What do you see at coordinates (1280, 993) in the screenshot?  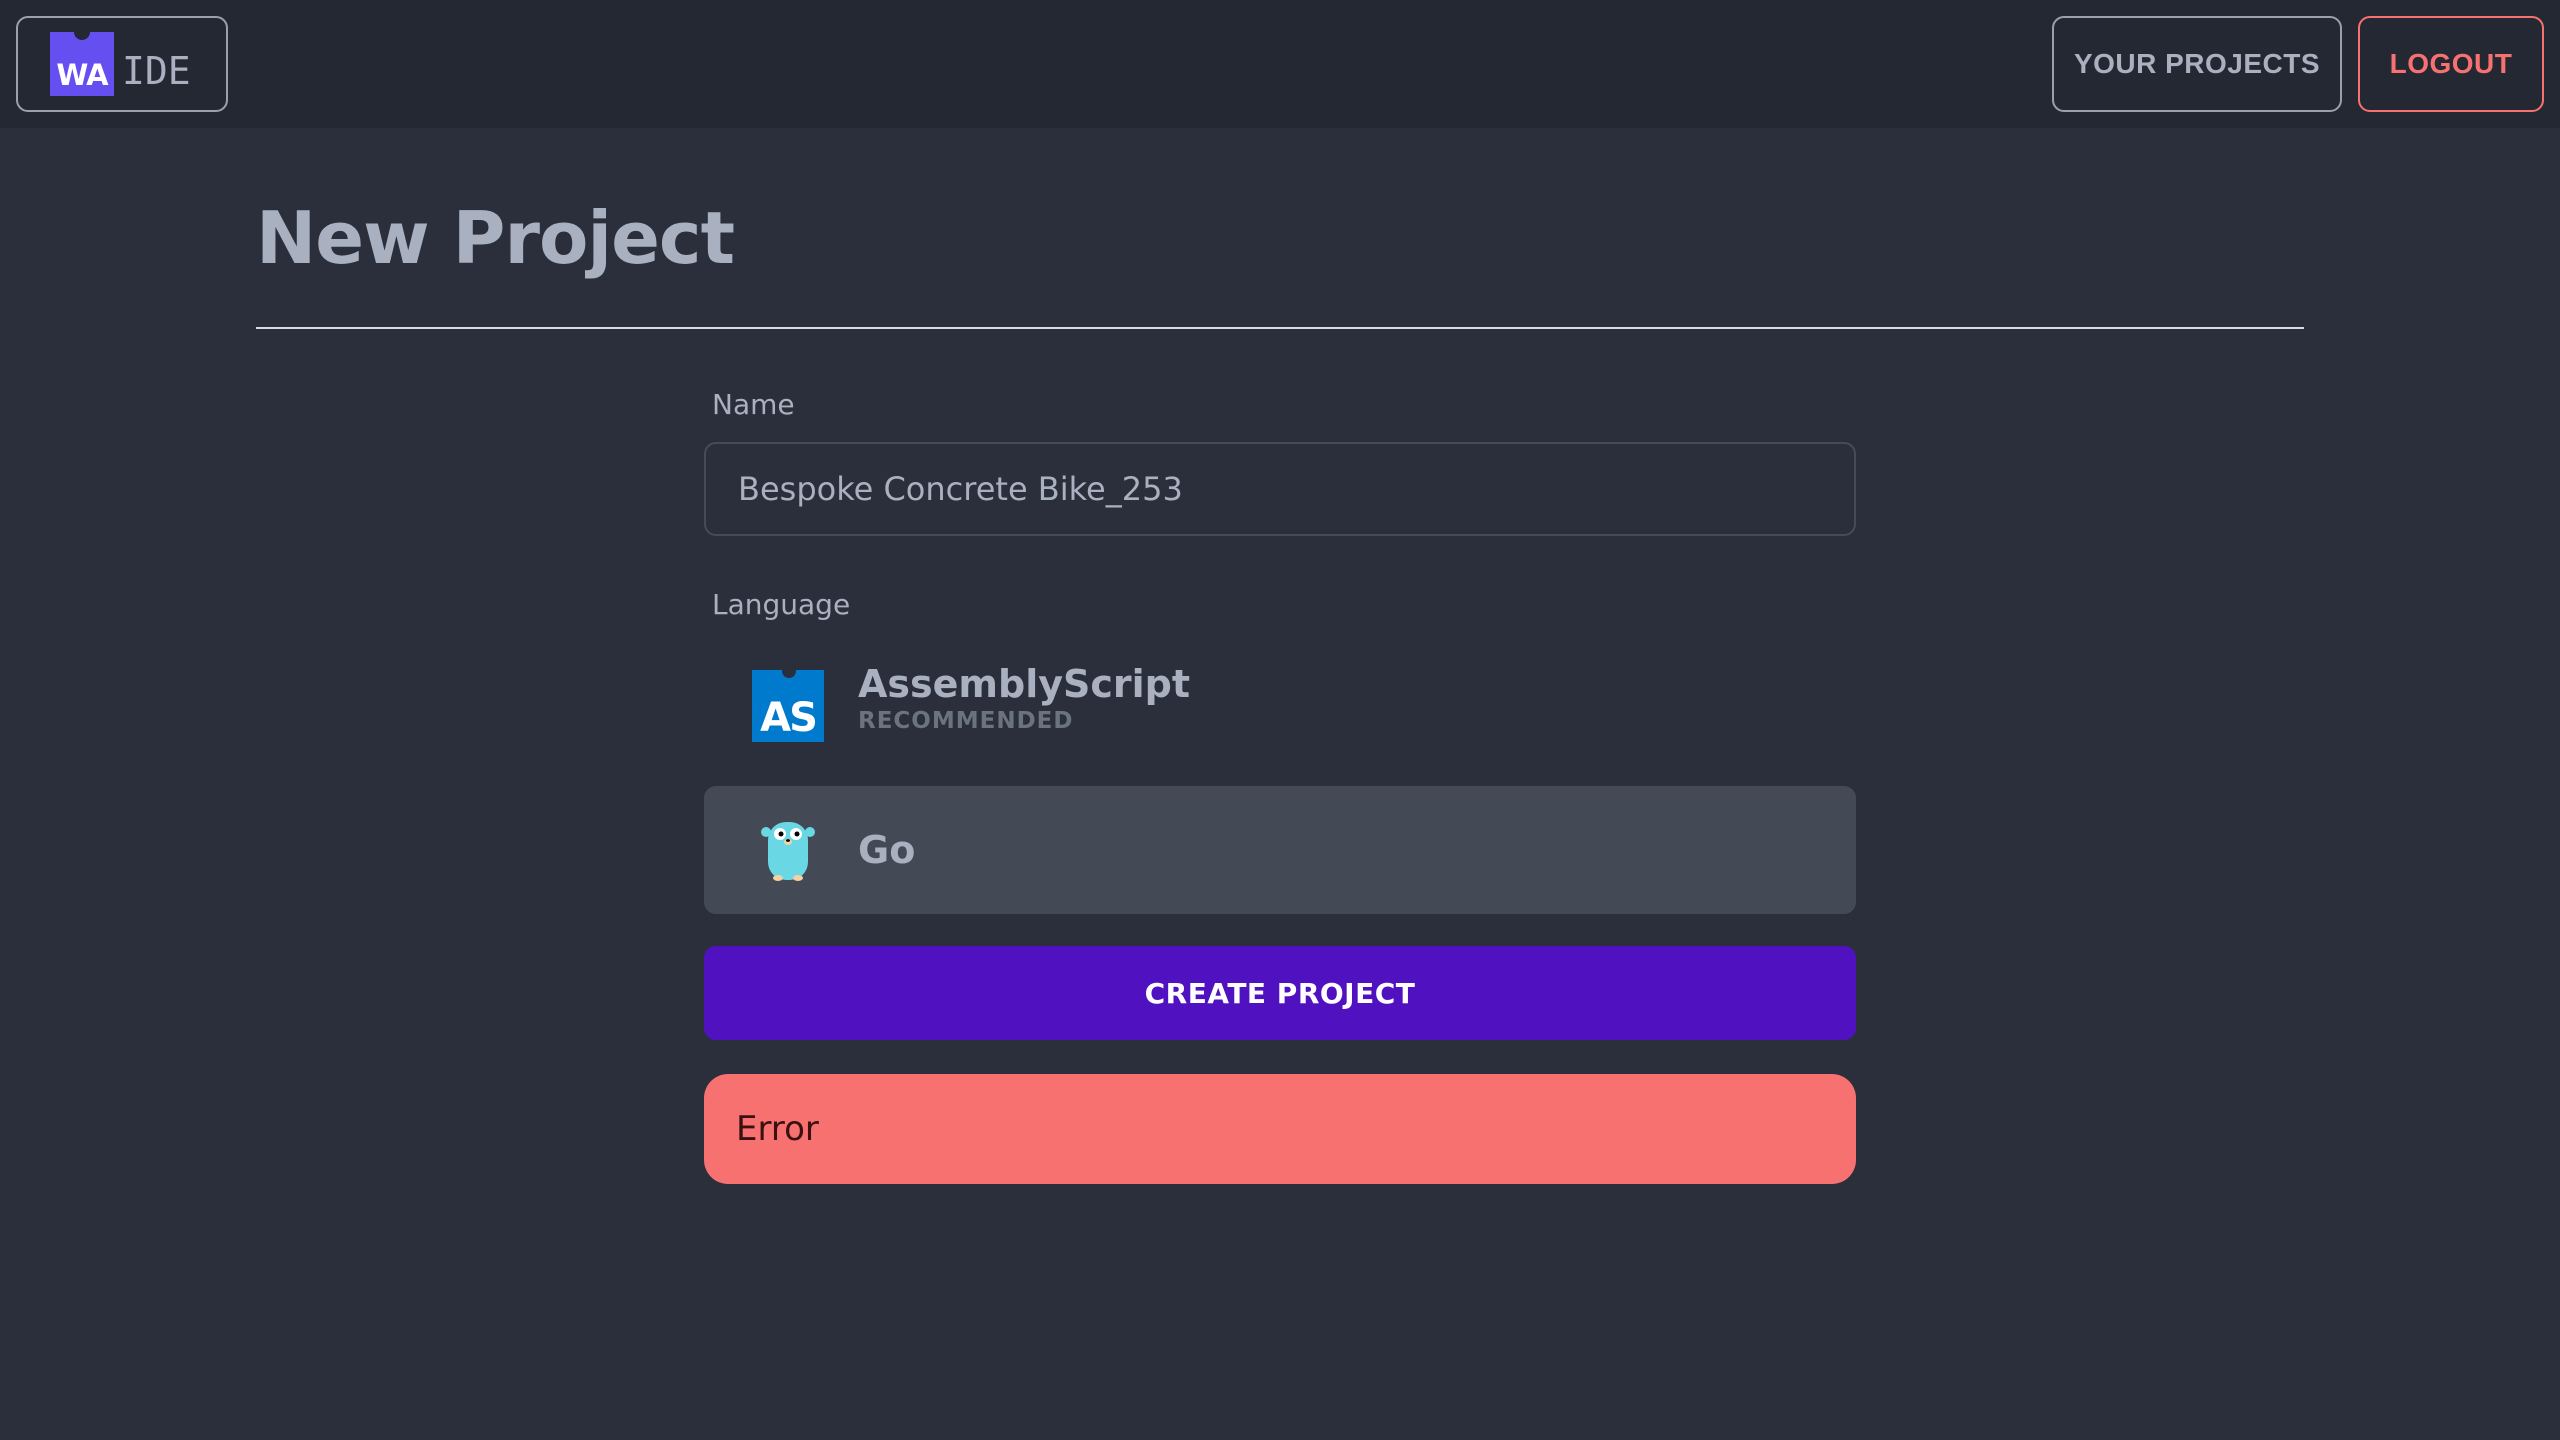 I see `create-project-button: CREATE PROJECT` at bounding box center [1280, 993].